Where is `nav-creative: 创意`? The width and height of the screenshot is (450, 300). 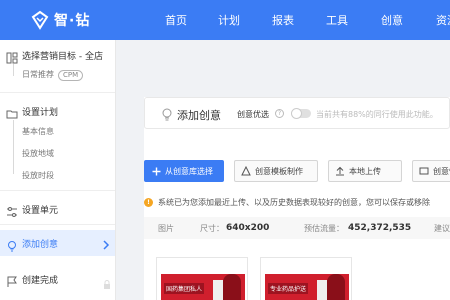 nav-creative: 创意 is located at coordinates (392, 20).